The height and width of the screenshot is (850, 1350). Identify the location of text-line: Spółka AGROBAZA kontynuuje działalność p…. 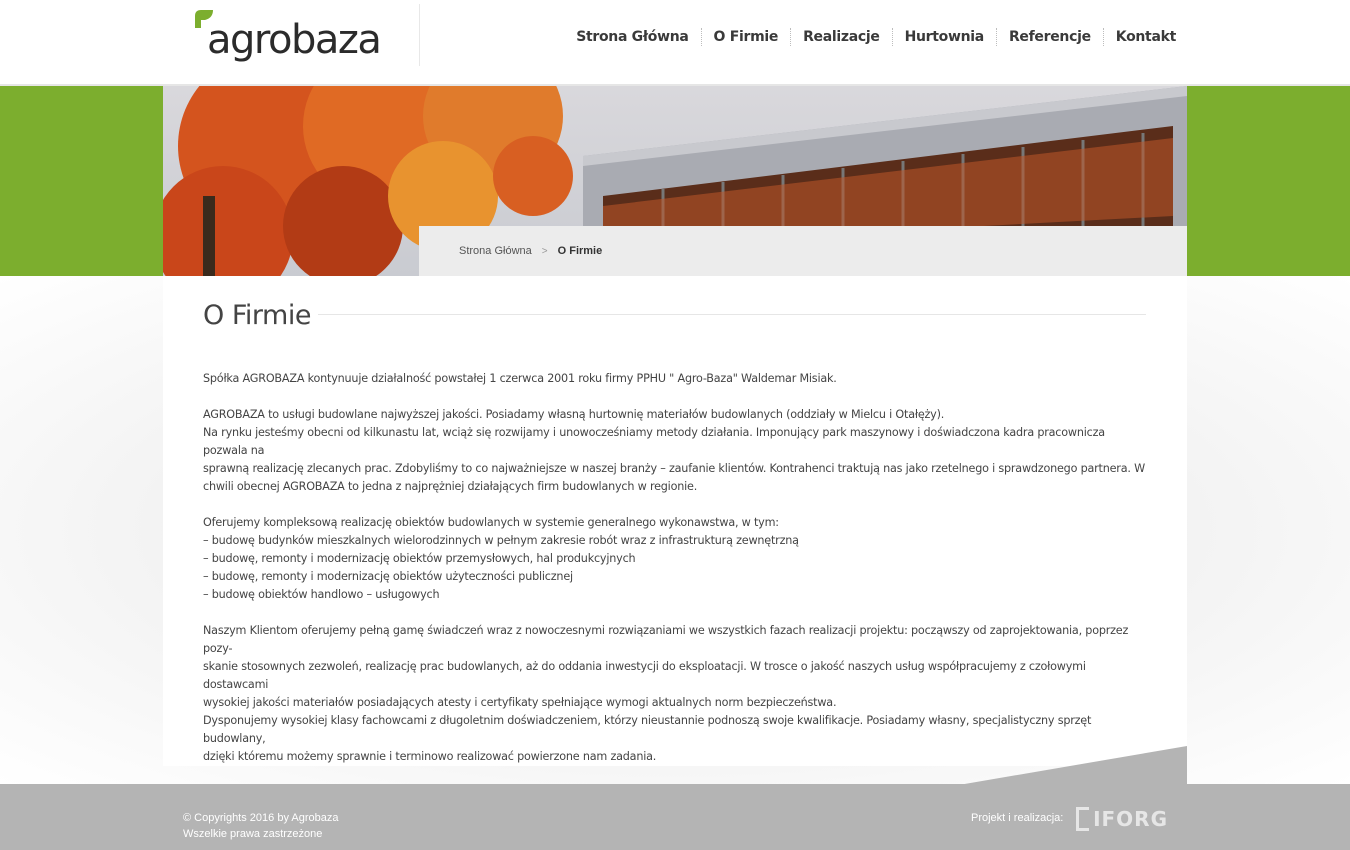
(520, 378).